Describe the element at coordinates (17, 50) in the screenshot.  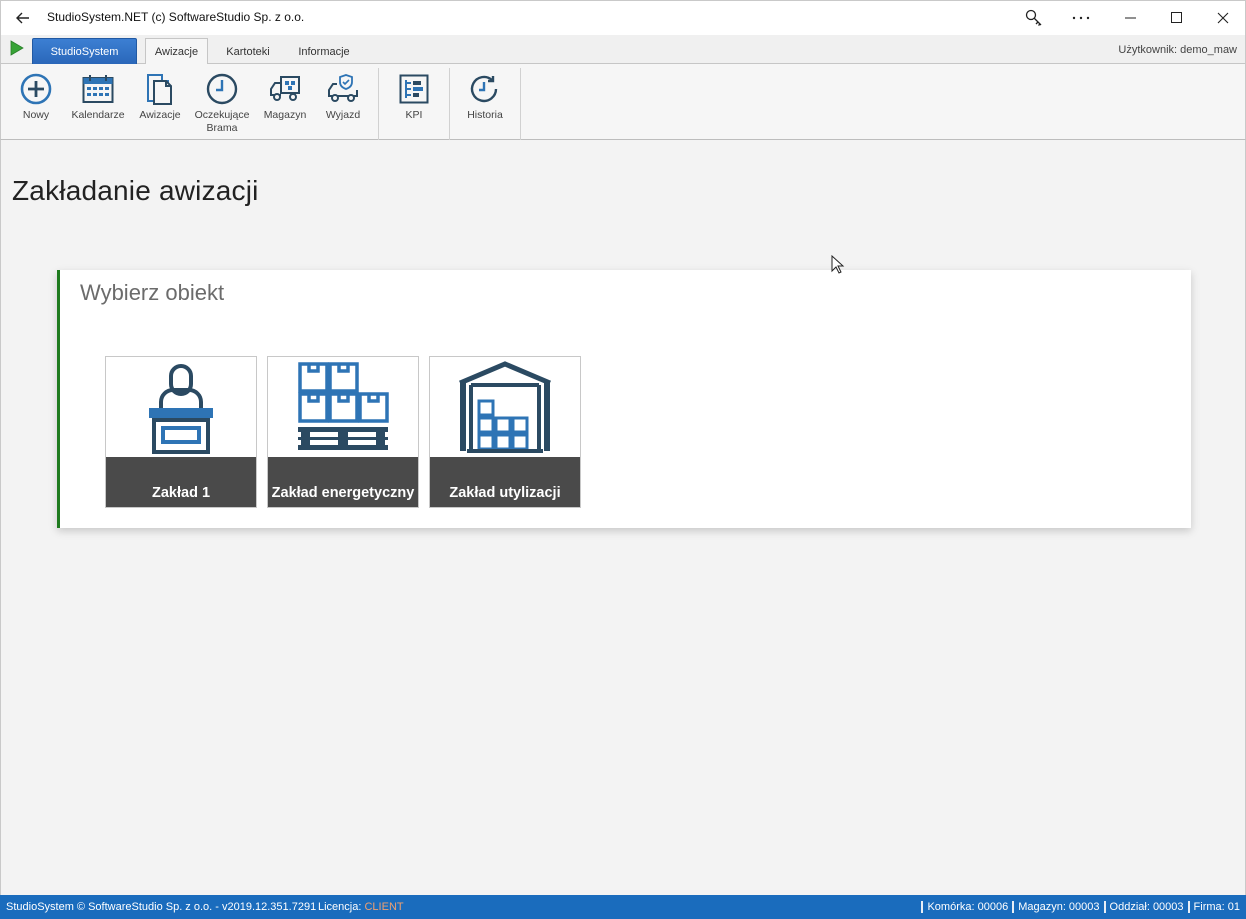
I see `play-icon` at that location.